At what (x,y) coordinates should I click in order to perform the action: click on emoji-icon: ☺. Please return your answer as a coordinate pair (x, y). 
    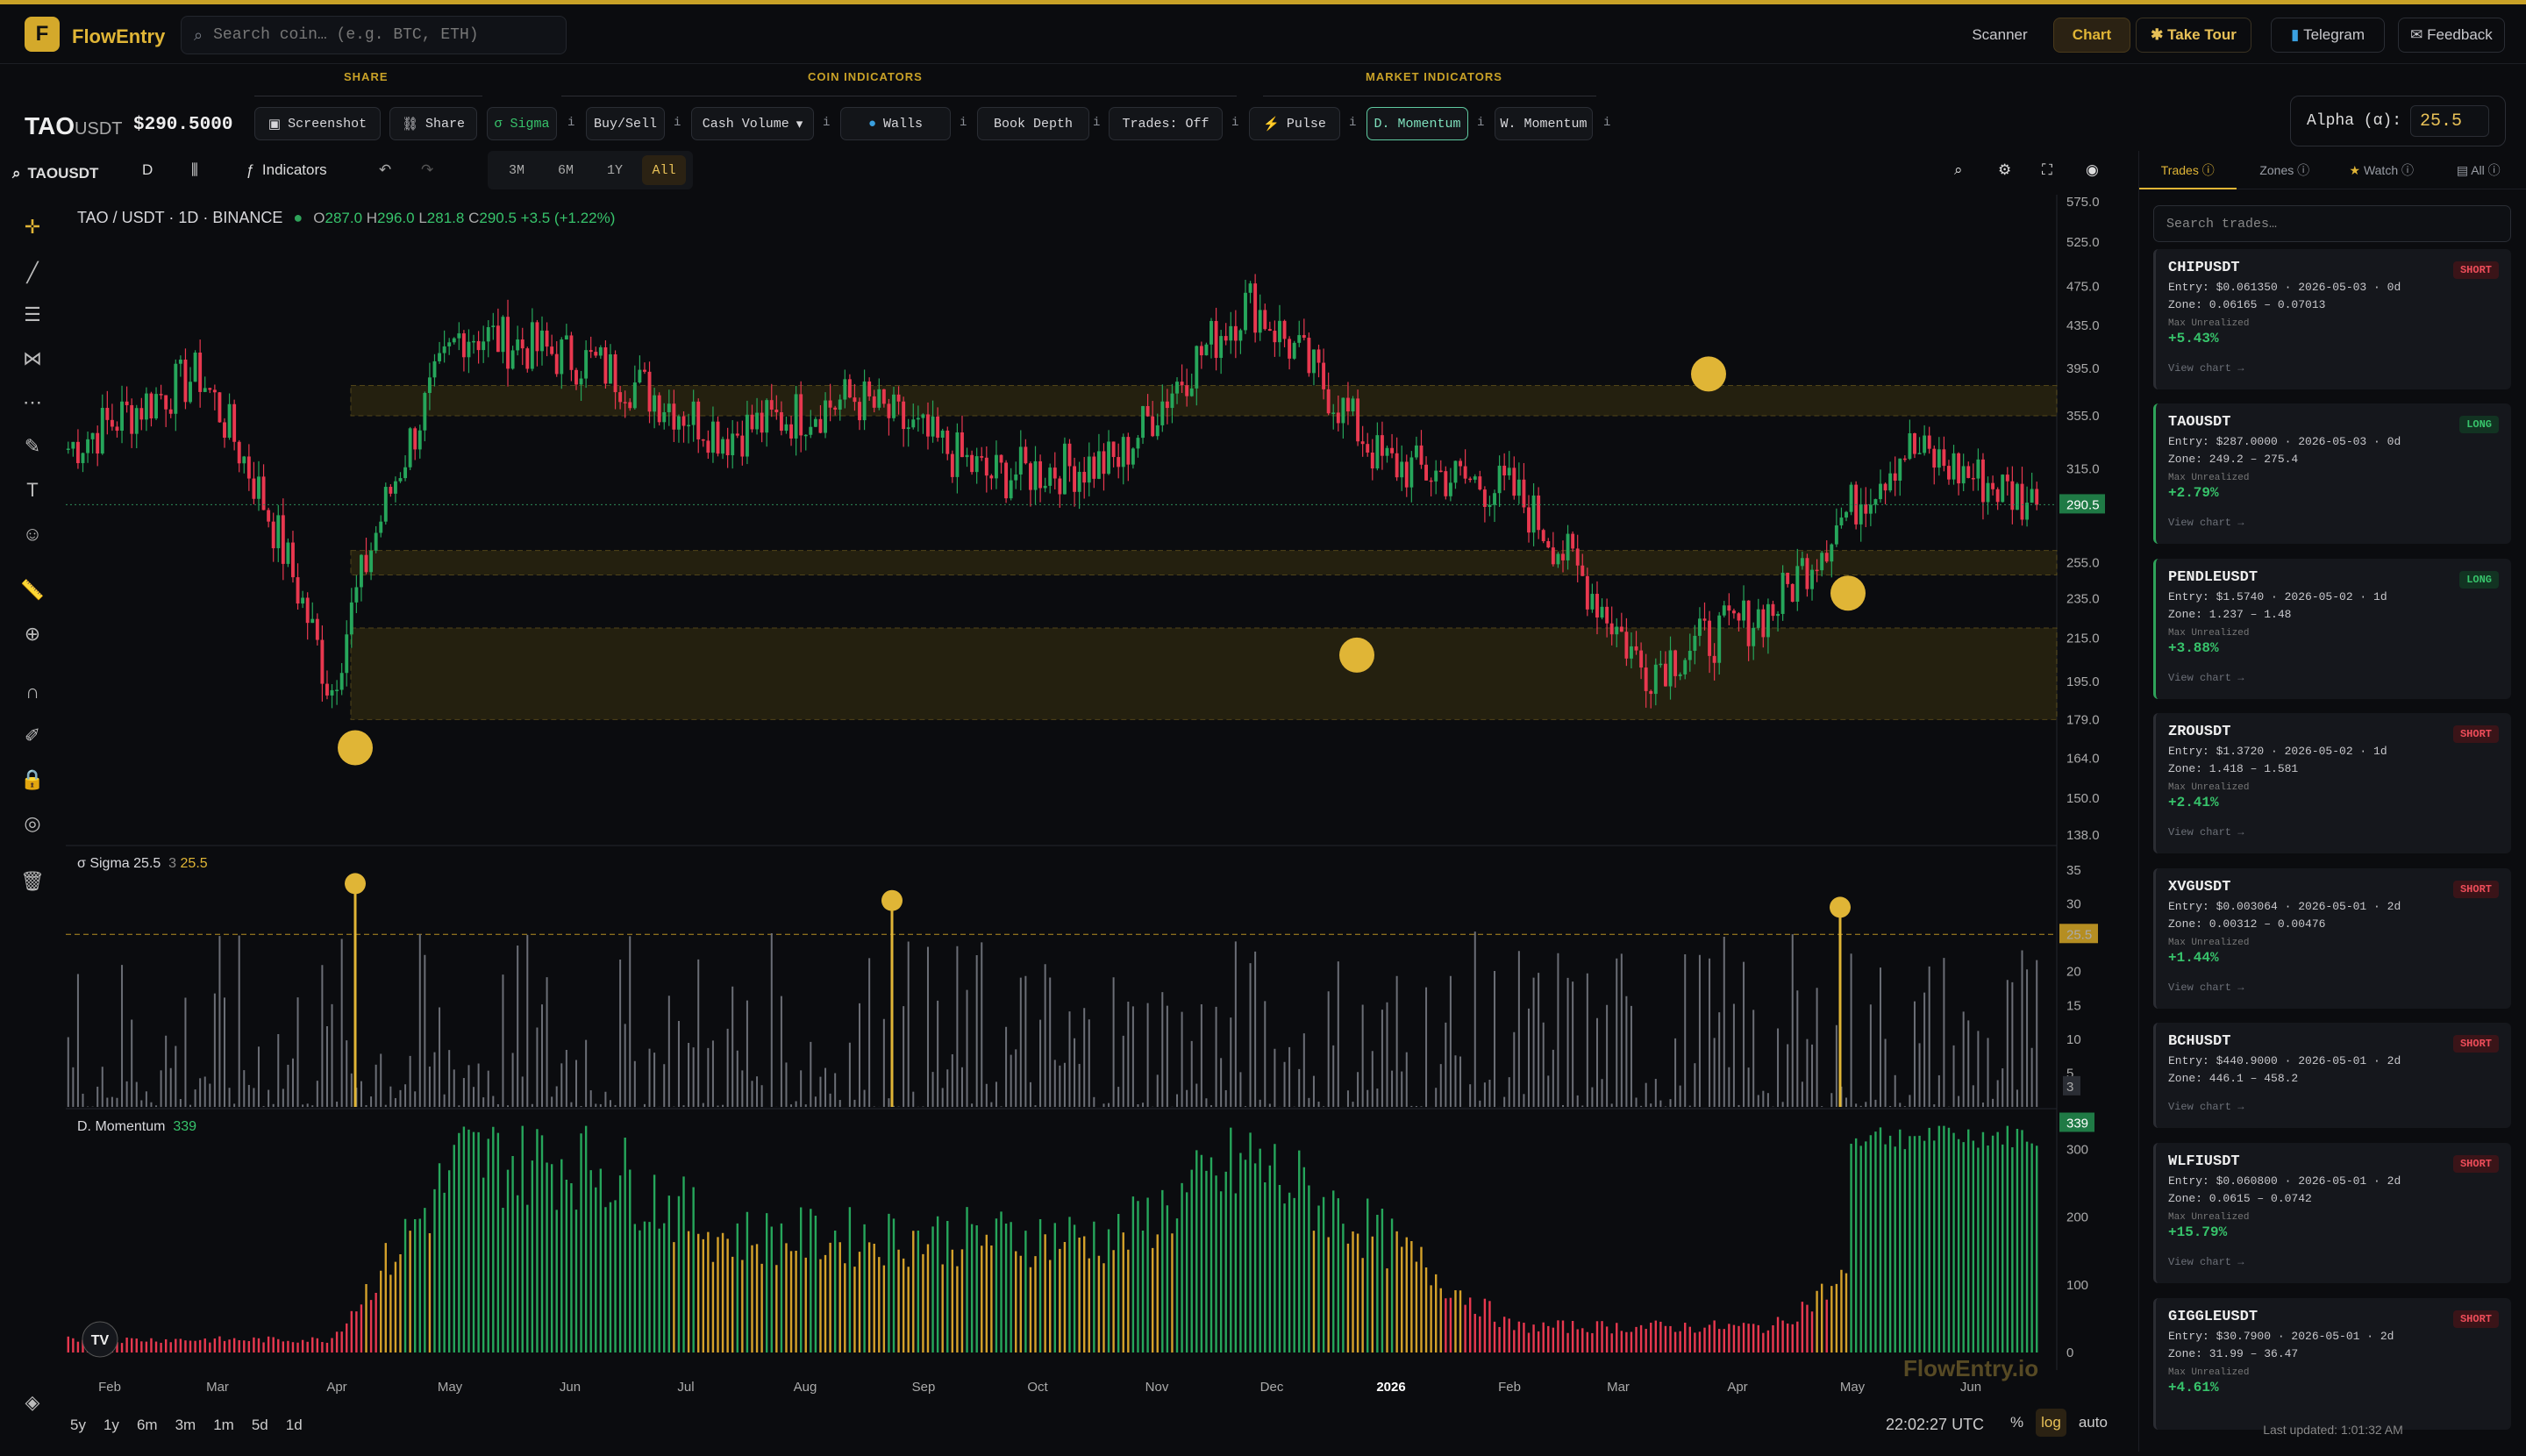
    Looking at the image, I should click on (32, 534).